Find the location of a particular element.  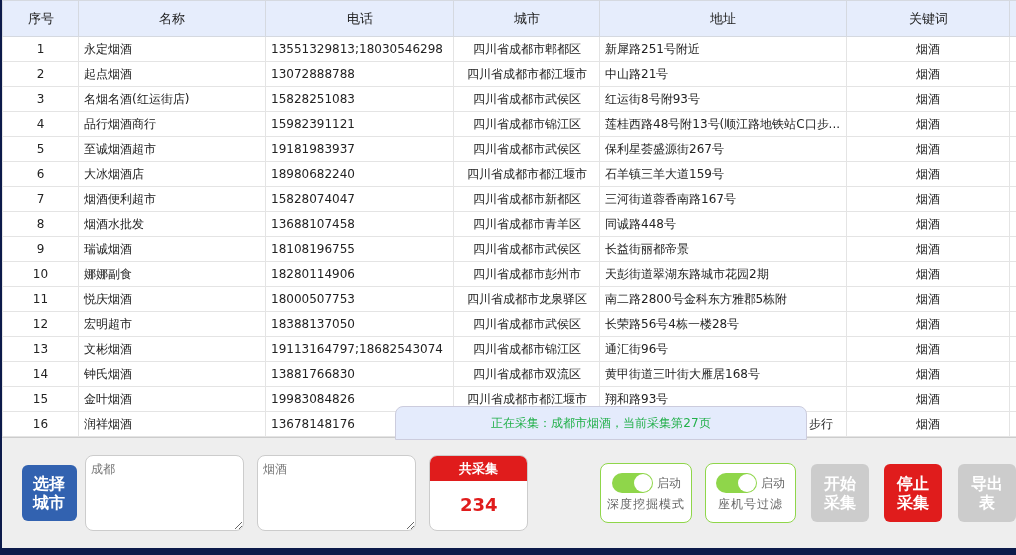

table-cell: 金叶烟酒 is located at coordinates (172, 399).